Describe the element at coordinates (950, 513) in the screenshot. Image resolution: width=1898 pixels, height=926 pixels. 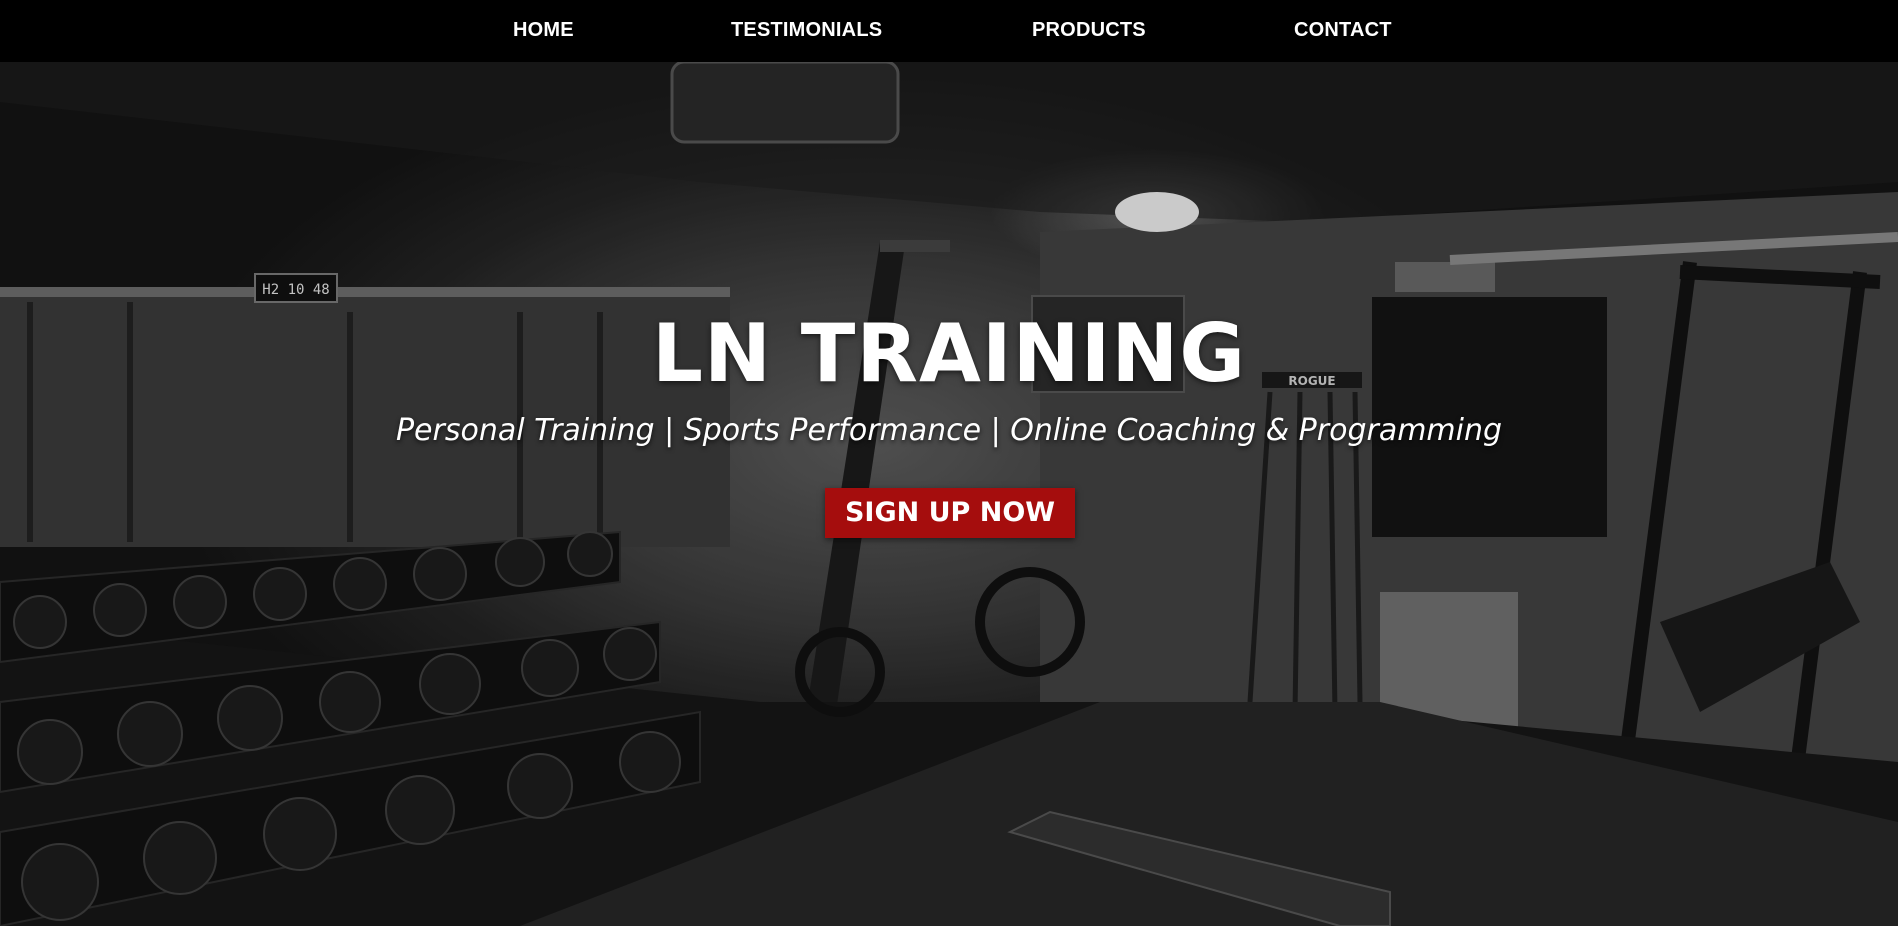
I see `sign-up-now-button: SIGN UP NOW` at that location.